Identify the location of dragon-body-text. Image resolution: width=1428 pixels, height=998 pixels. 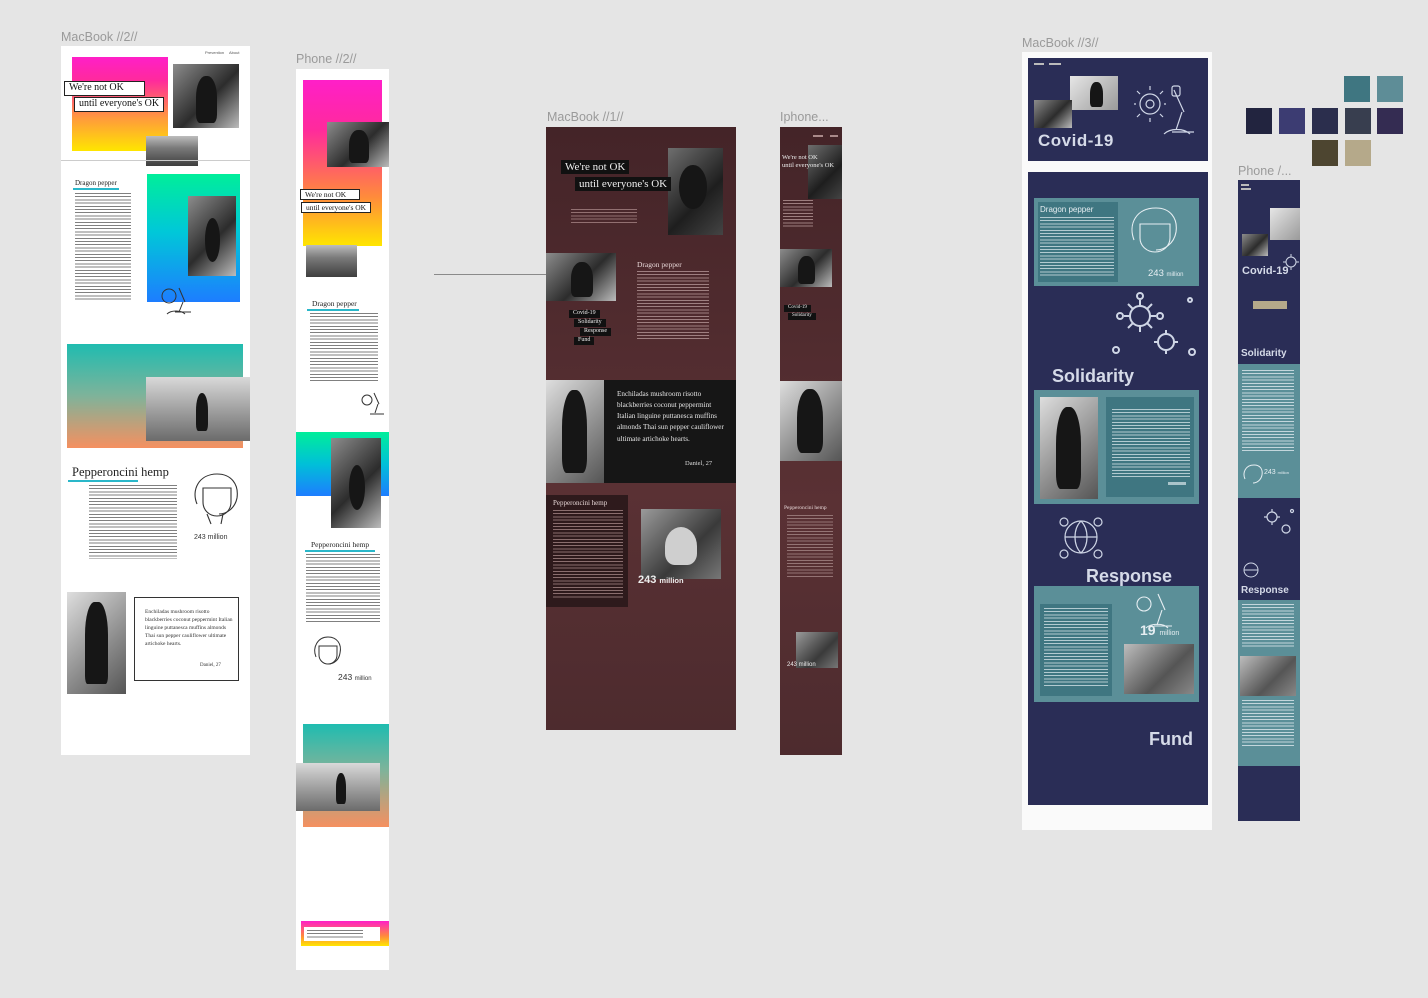
(103, 247).